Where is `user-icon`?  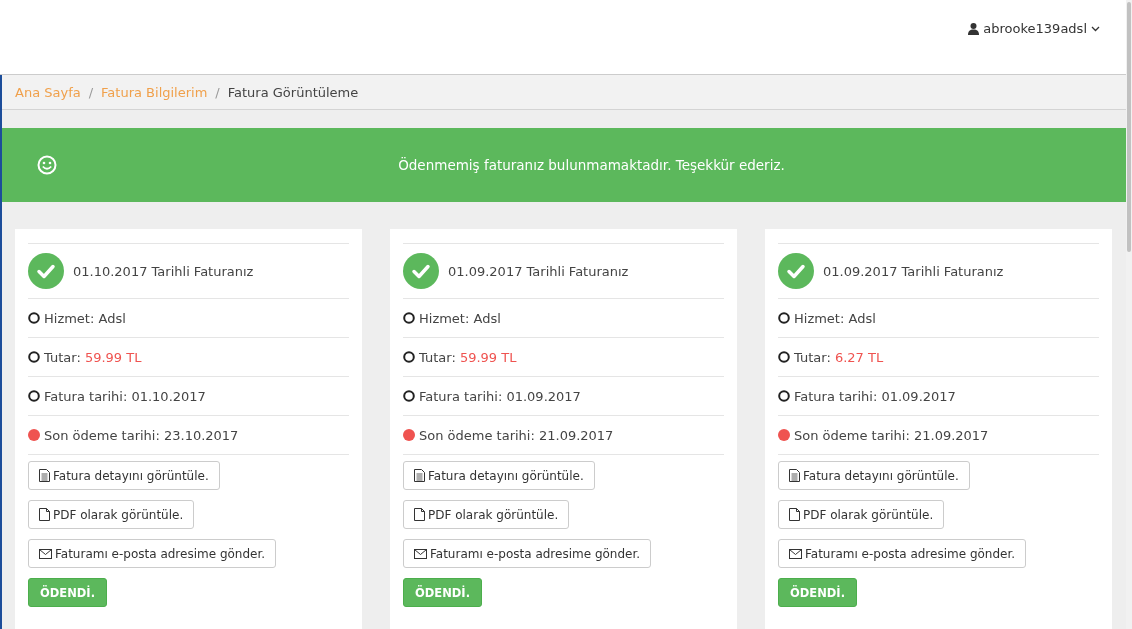
user-icon is located at coordinates (974, 28).